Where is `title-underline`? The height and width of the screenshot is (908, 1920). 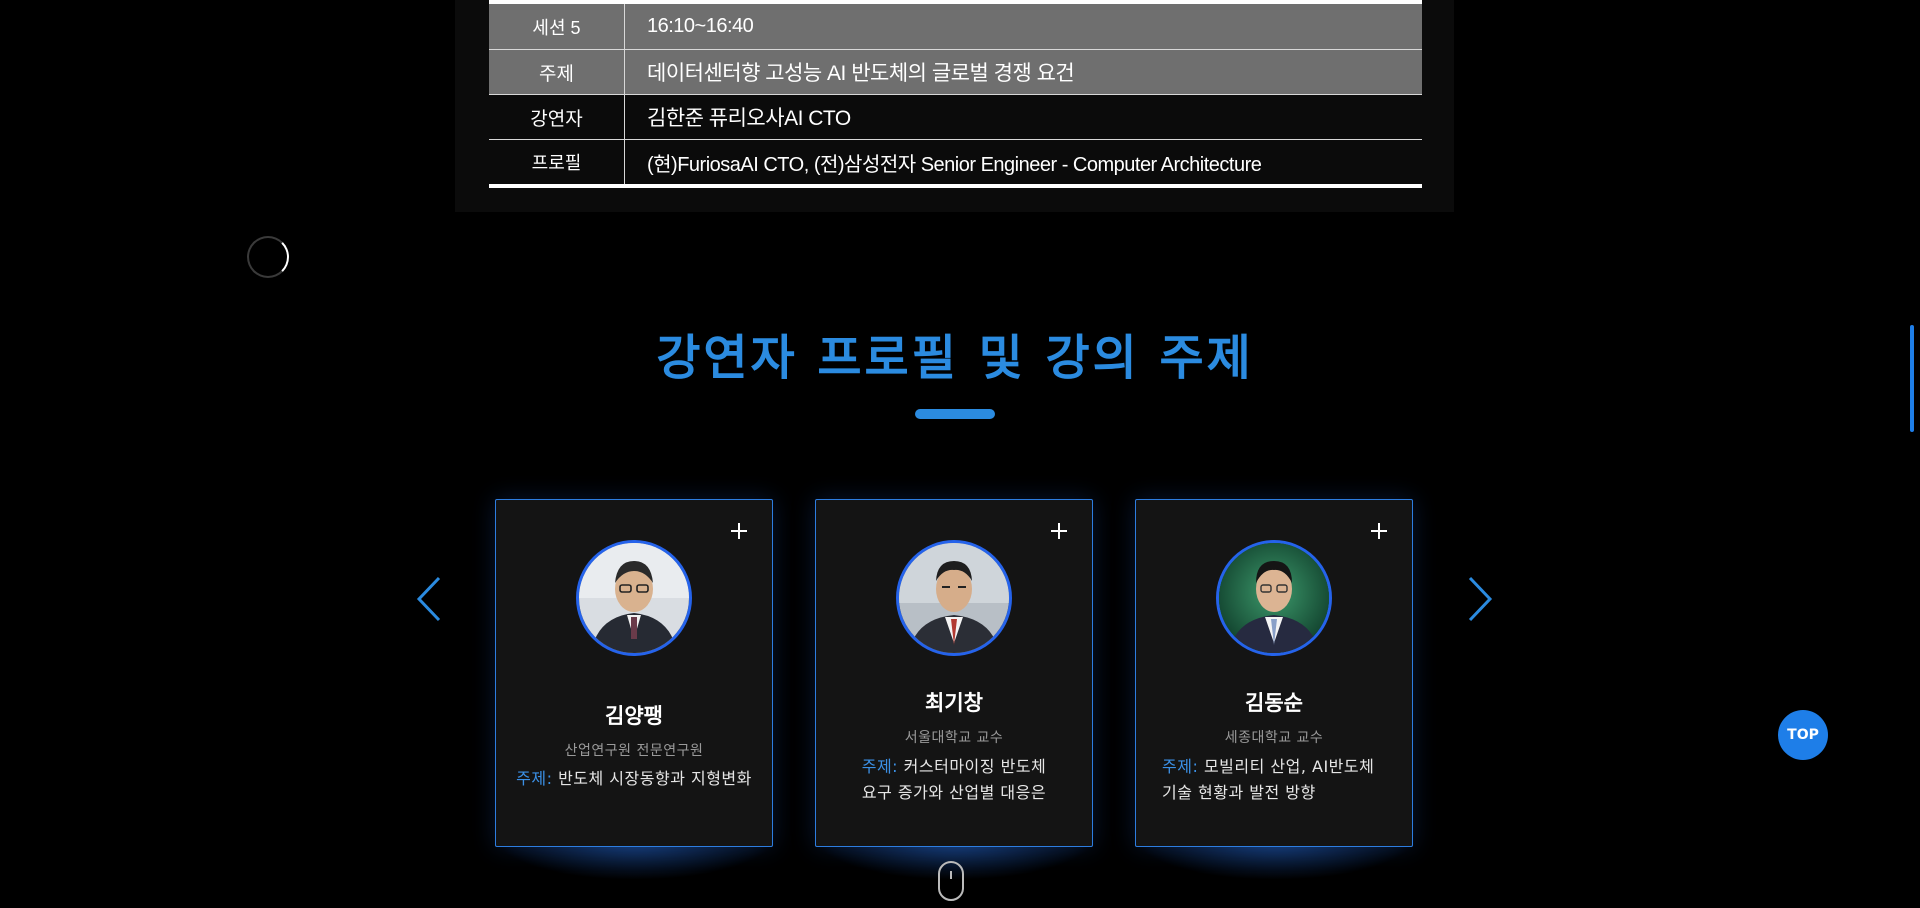 title-underline is located at coordinates (955, 414).